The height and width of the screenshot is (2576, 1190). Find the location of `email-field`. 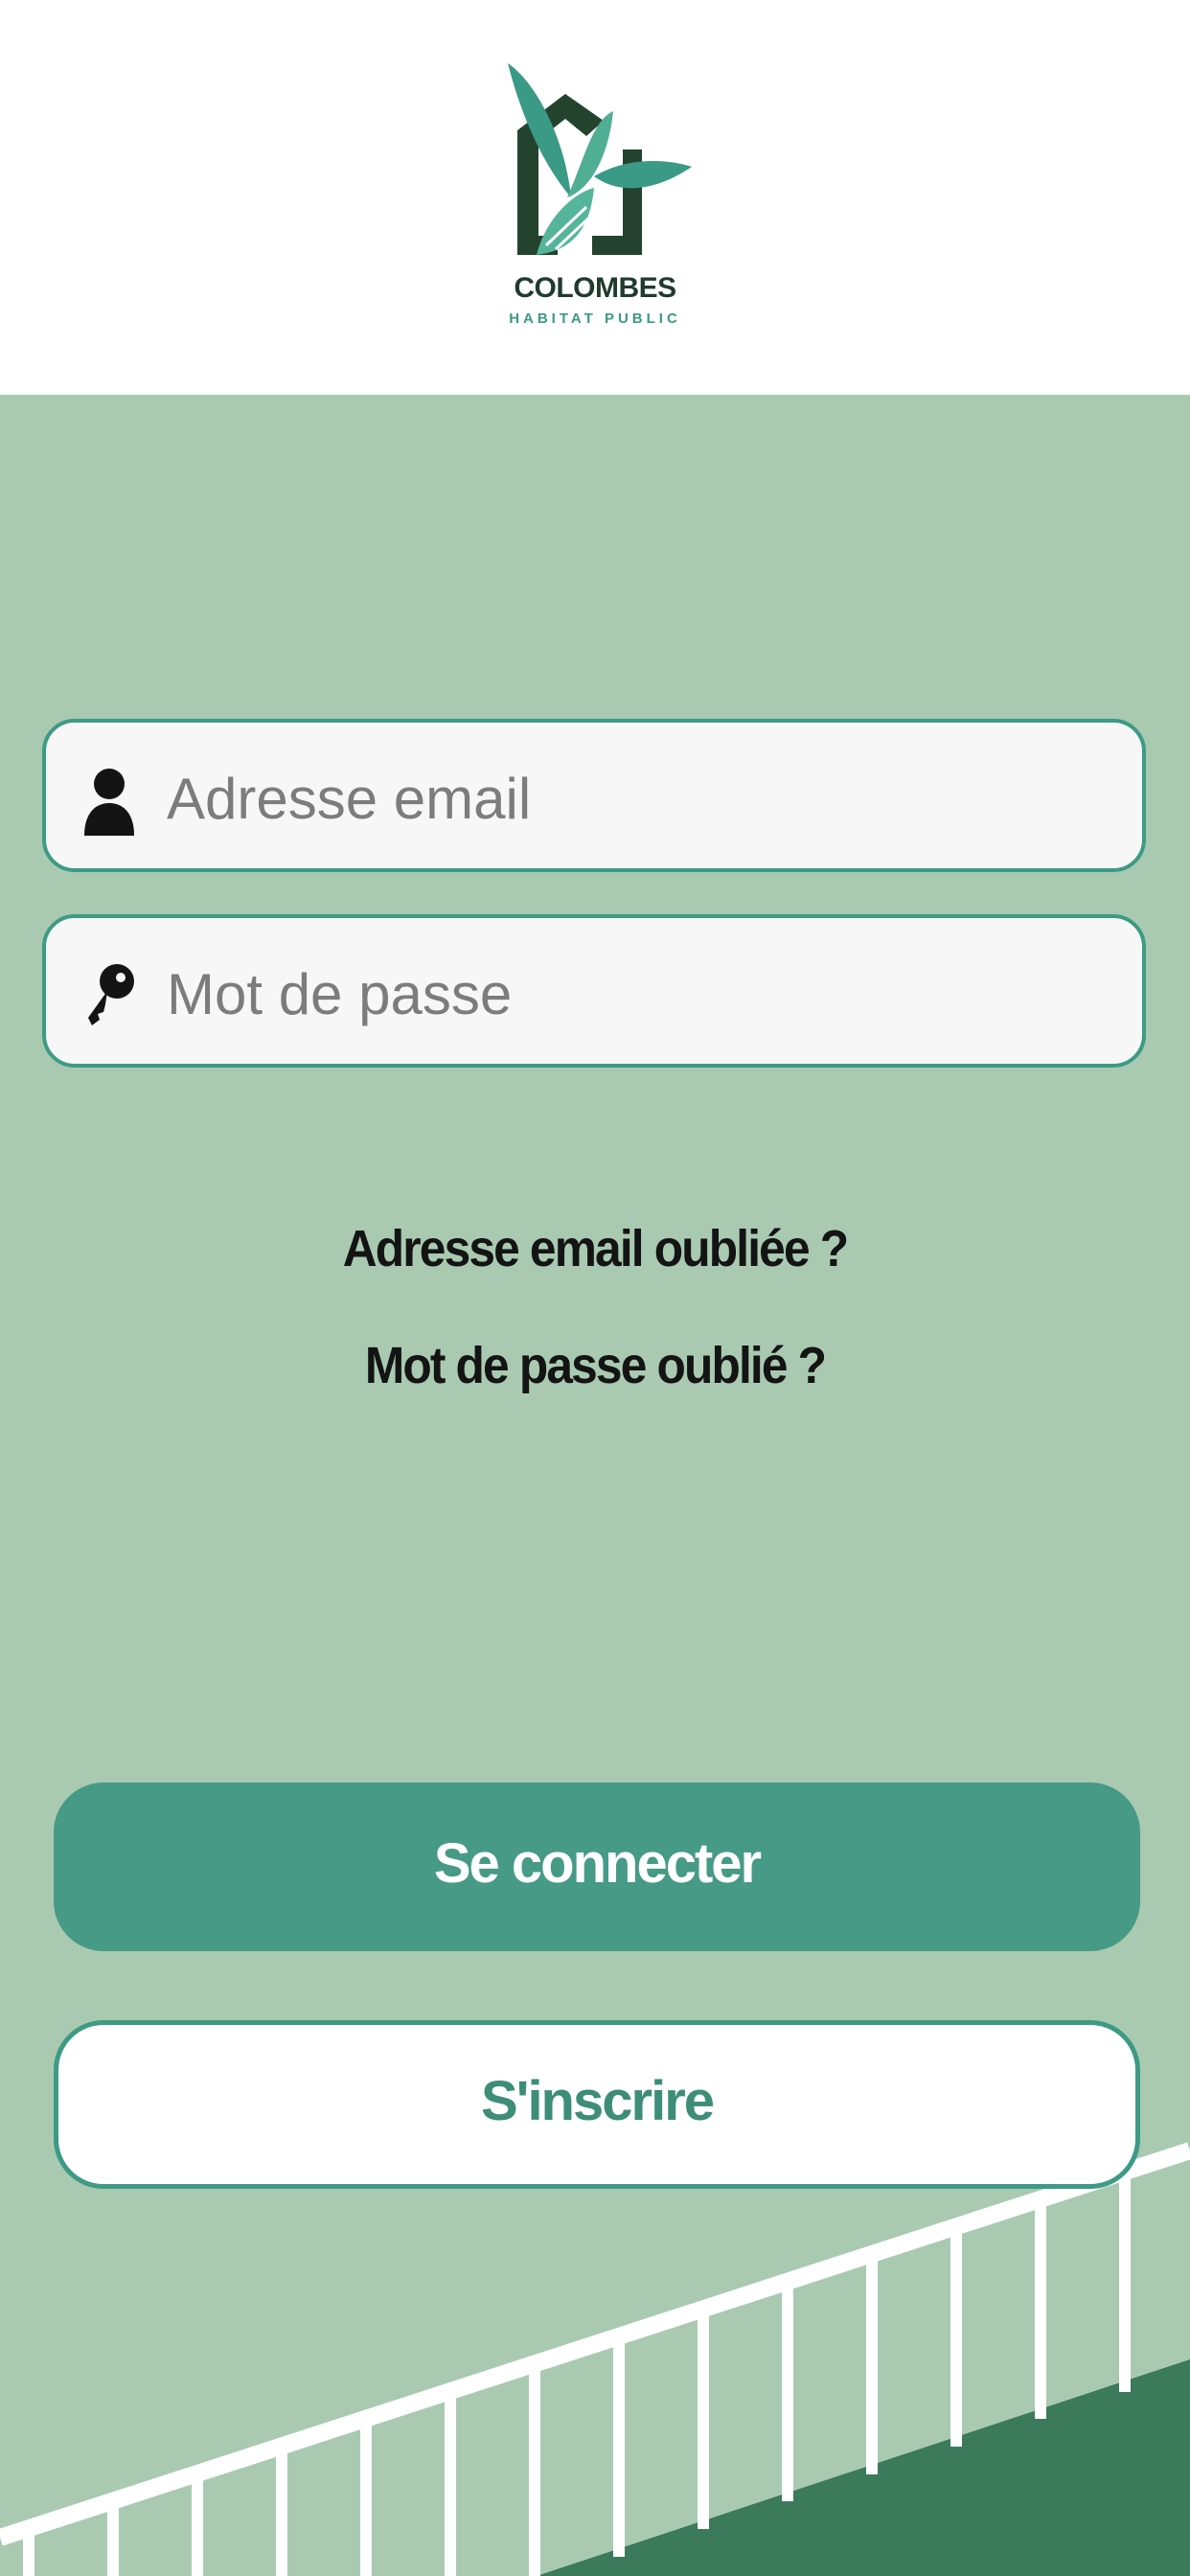

email-field is located at coordinates (594, 795).